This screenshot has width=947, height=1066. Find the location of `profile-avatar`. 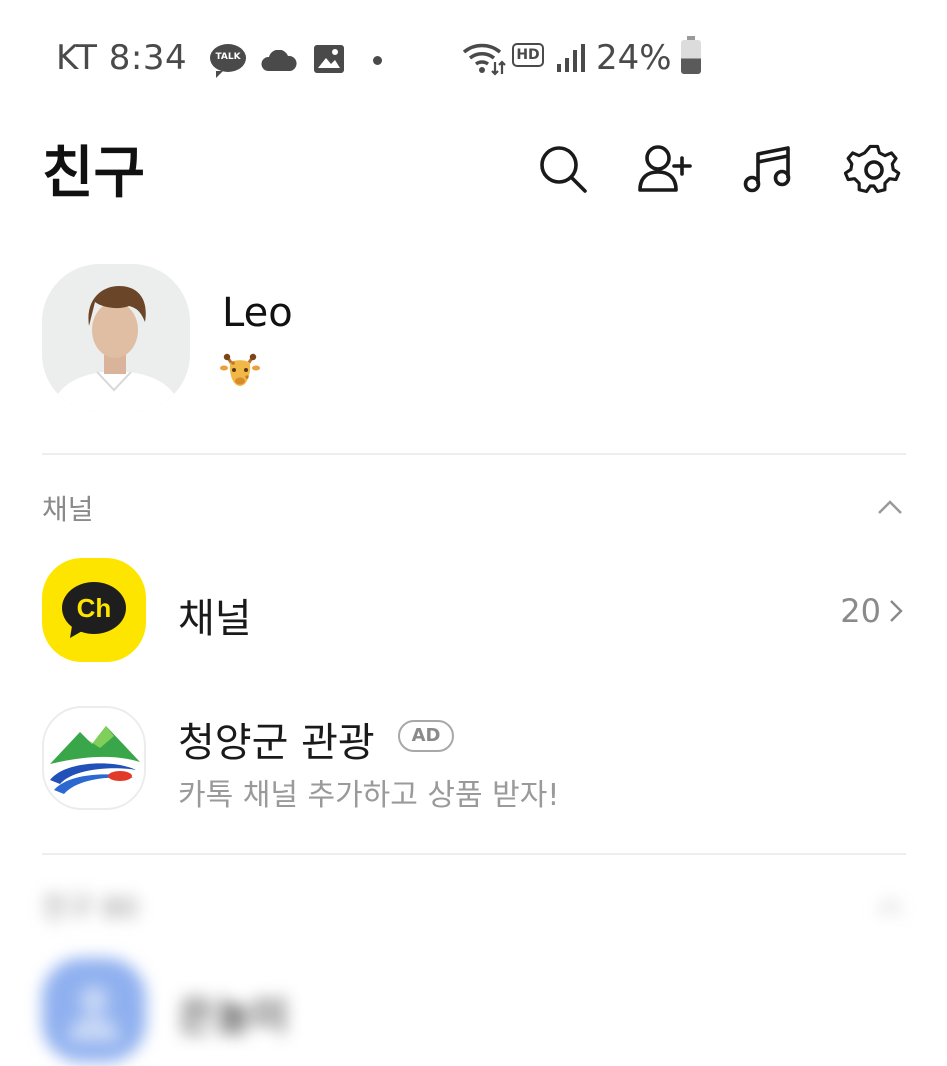

profile-avatar is located at coordinates (116, 338).